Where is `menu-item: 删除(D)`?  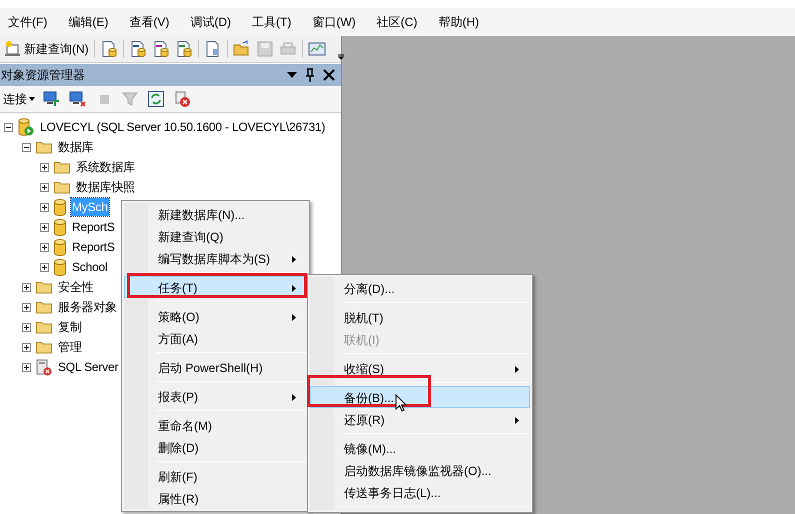 menu-item: 删除(D) is located at coordinates (215, 447).